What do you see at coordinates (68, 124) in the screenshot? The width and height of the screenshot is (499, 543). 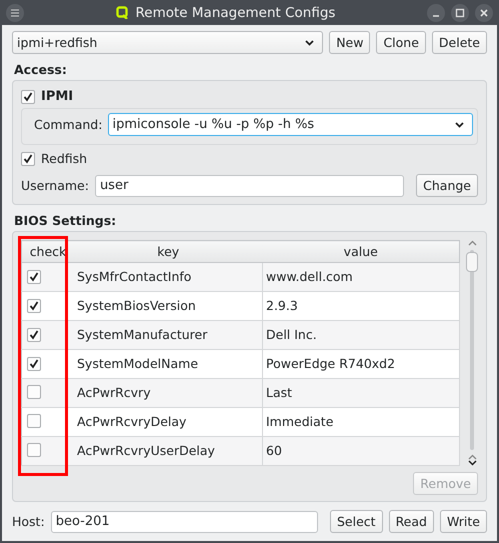 I see `field-label: Command:` at bounding box center [68, 124].